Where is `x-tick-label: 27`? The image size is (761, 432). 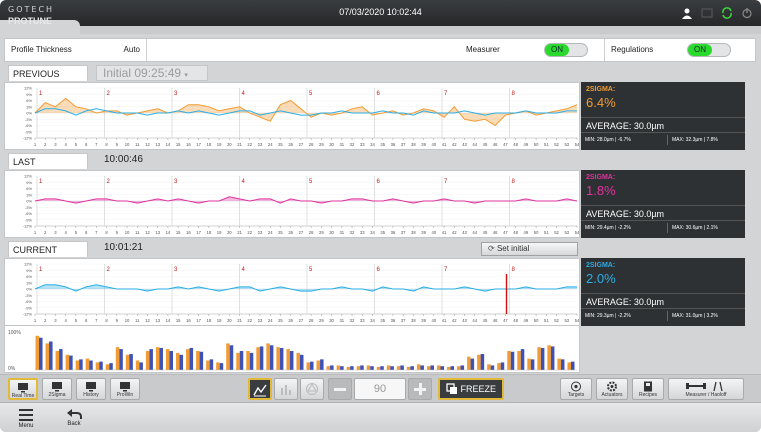
x-tick-label: 27 is located at coordinates (301, 232).